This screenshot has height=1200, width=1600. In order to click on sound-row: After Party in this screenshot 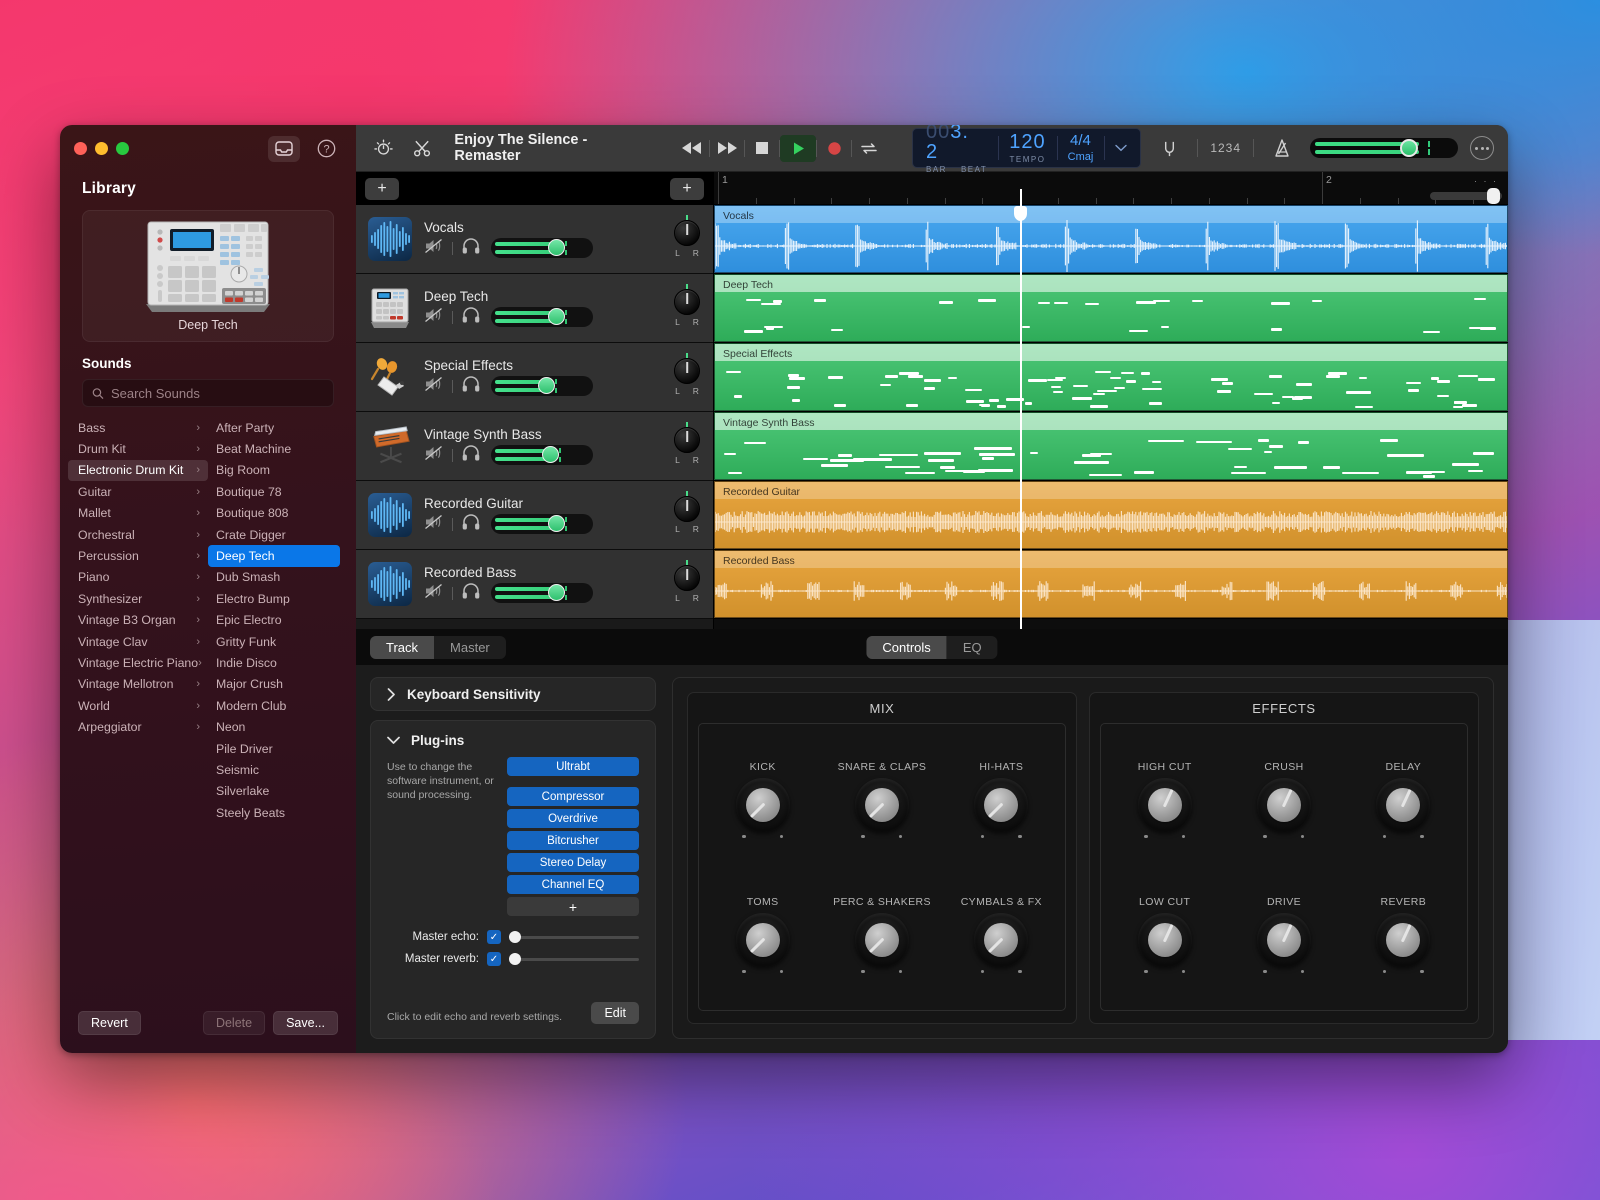, I will do `click(274, 427)`.